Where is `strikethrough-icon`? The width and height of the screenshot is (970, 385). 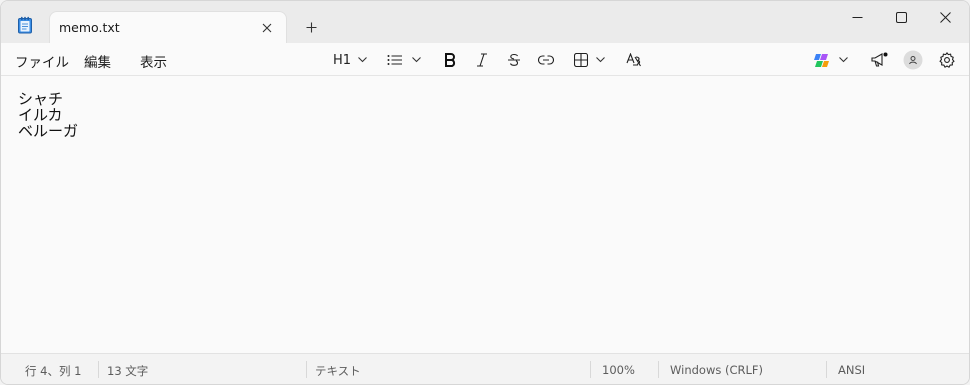
strikethrough-icon is located at coordinates (514, 60).